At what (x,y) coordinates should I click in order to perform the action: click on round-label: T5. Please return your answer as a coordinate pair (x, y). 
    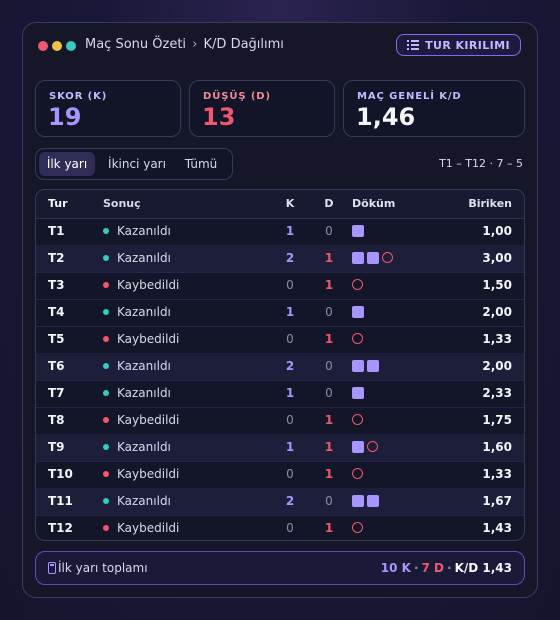
    Looking at the image, I should click on (56, 339).